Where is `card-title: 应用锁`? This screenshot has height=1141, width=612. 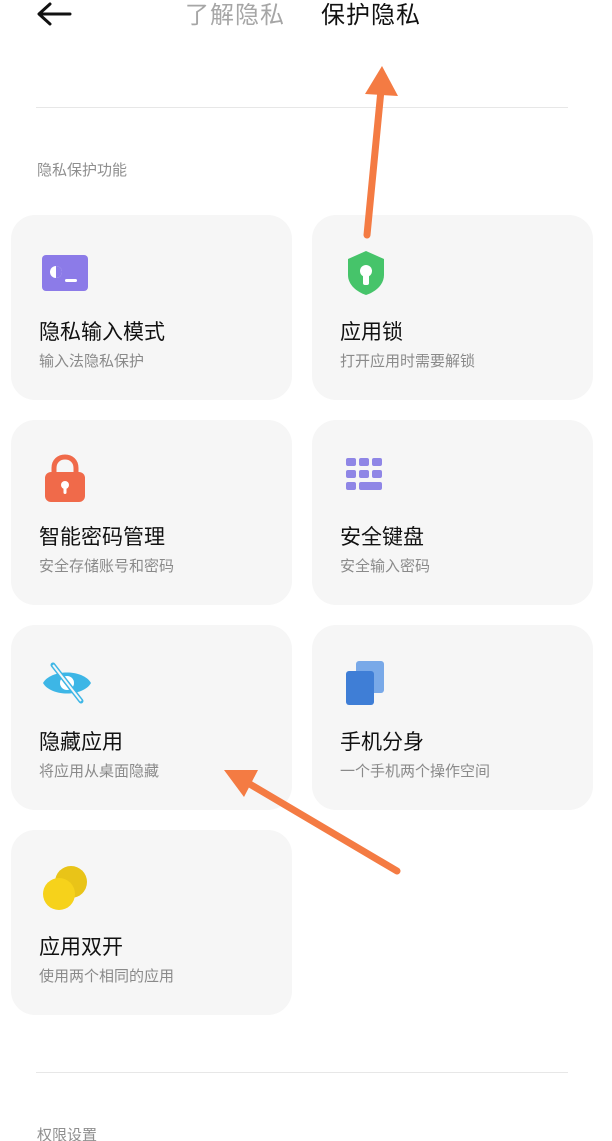 card-title: 应用锁 is located at coordinates (371, 332).